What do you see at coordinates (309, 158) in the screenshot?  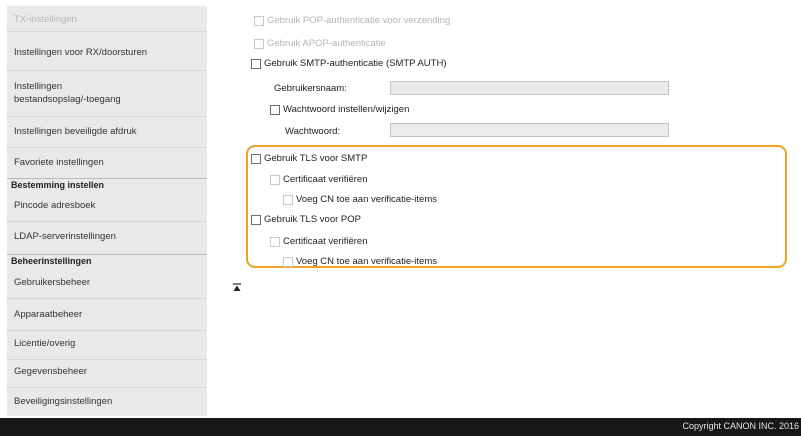 I see `tls-smtp-option: Gebruik TLS voor SMTP` at bounding box center [309, 158].